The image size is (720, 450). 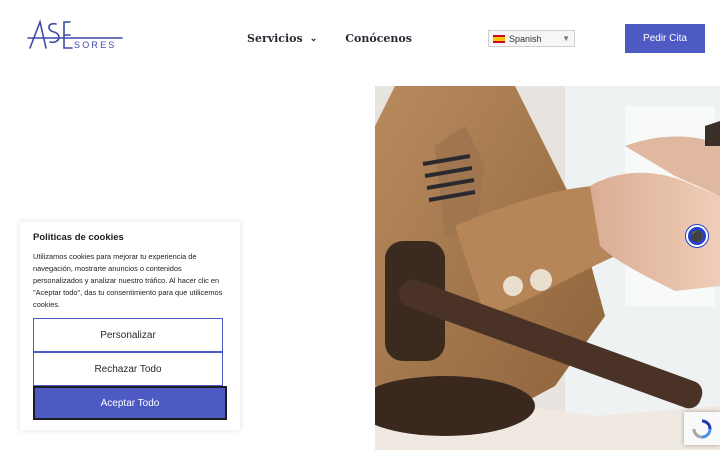 I want to click on recaptcha-icon, so click(x=702, y=428).